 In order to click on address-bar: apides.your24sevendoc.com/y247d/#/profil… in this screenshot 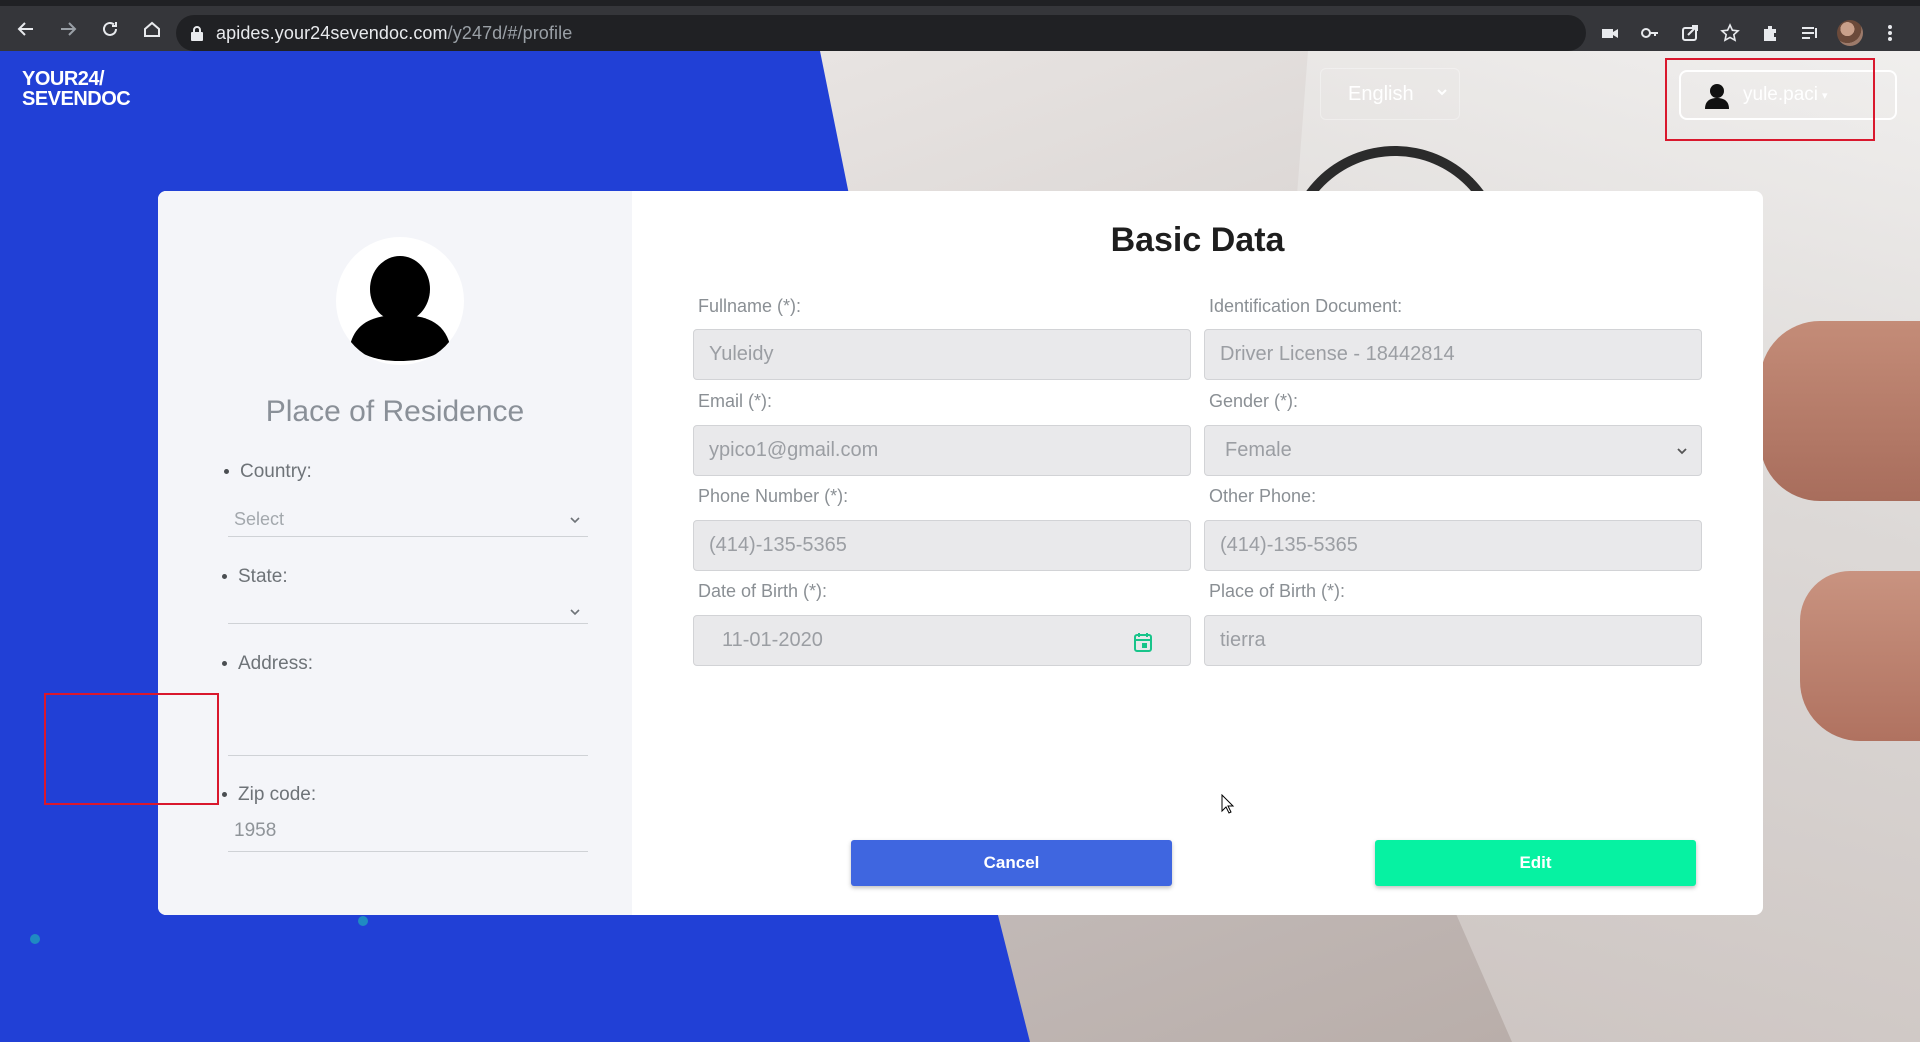, I will do `click(881, 33)`.